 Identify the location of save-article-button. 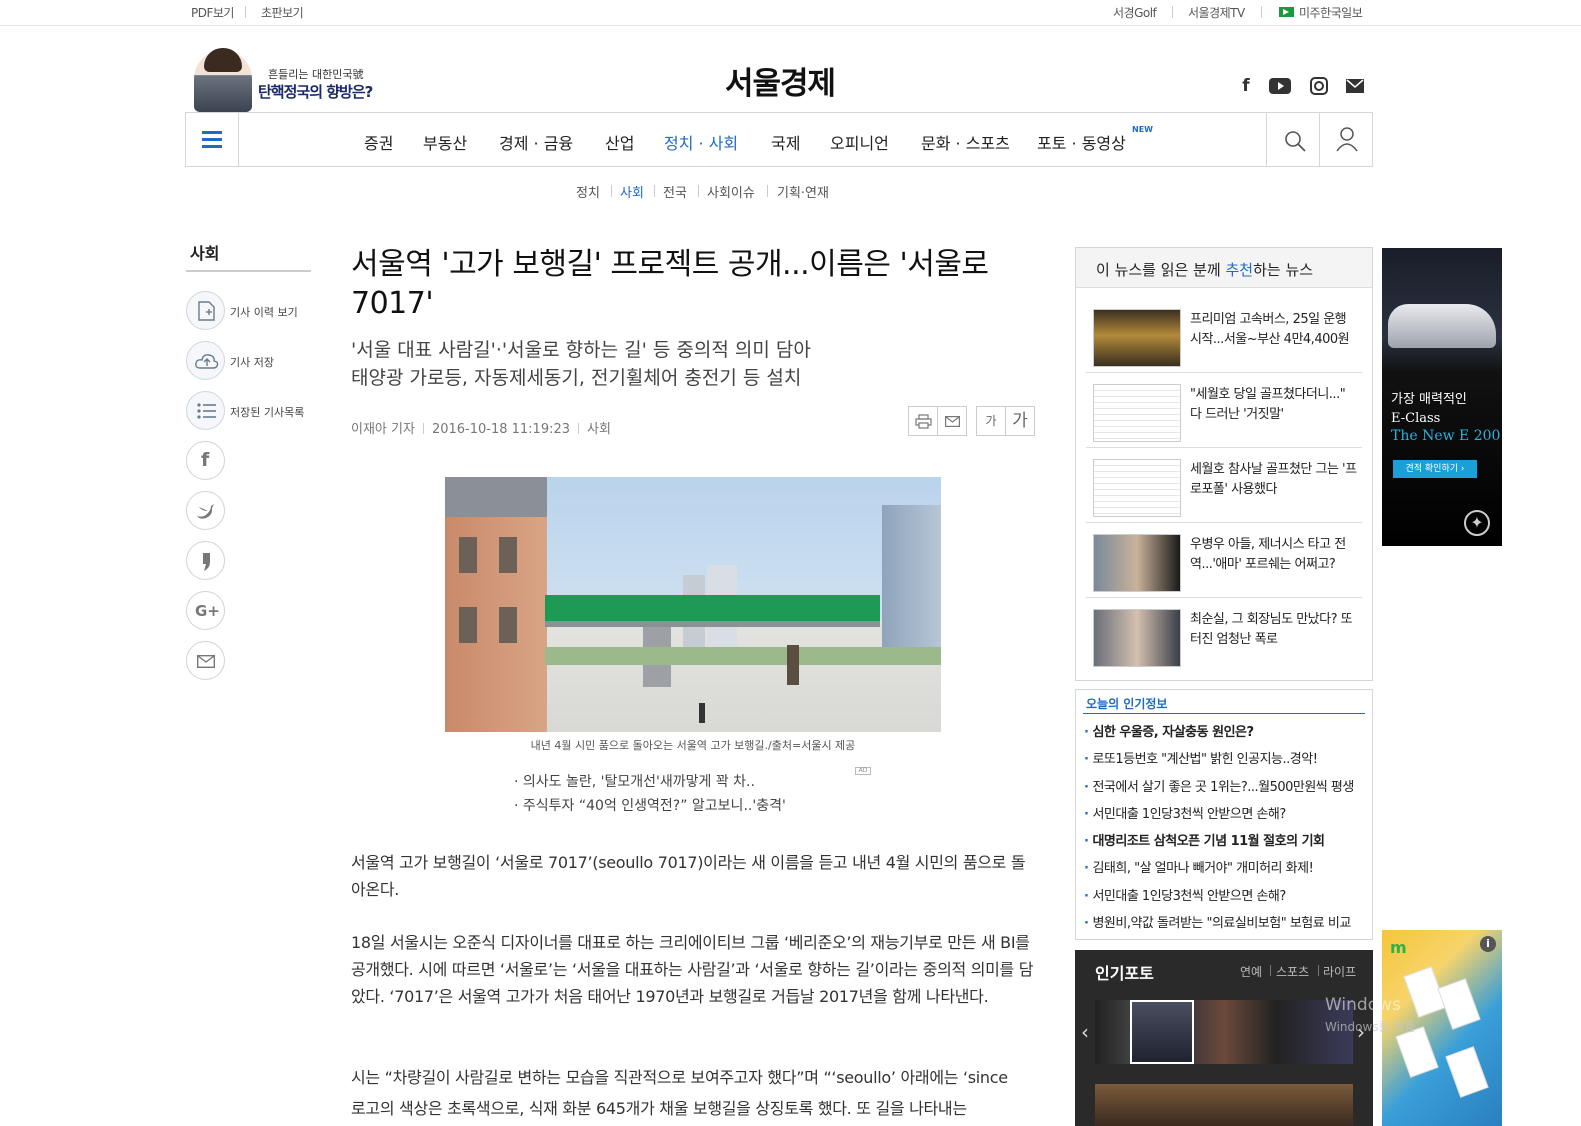
(205, 360).